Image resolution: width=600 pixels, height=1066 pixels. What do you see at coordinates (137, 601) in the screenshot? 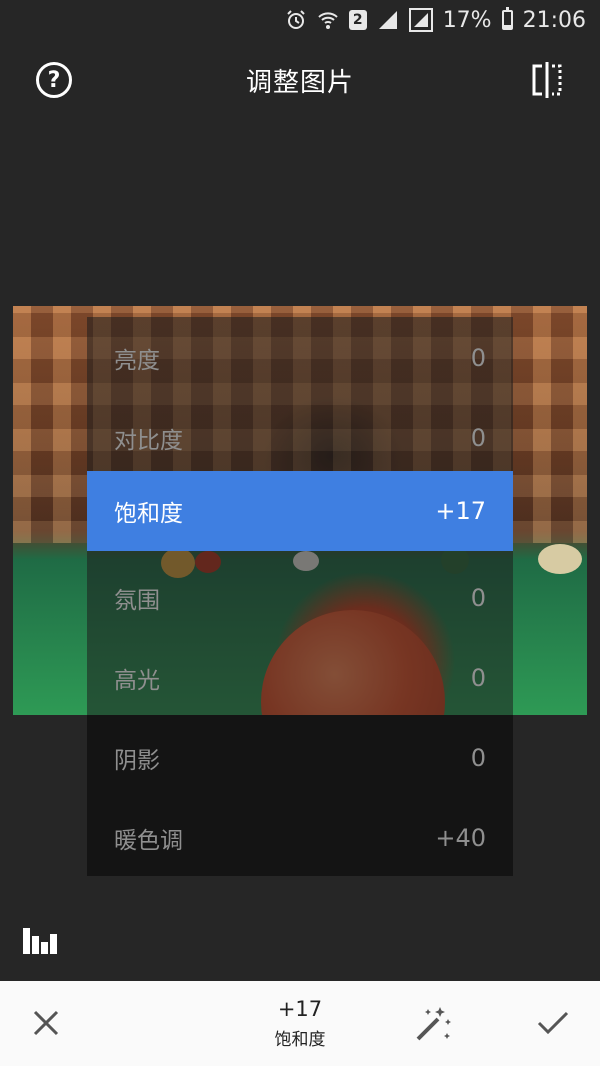
I see `adjustment-label: 氛围` at bounding box center [137, 601].